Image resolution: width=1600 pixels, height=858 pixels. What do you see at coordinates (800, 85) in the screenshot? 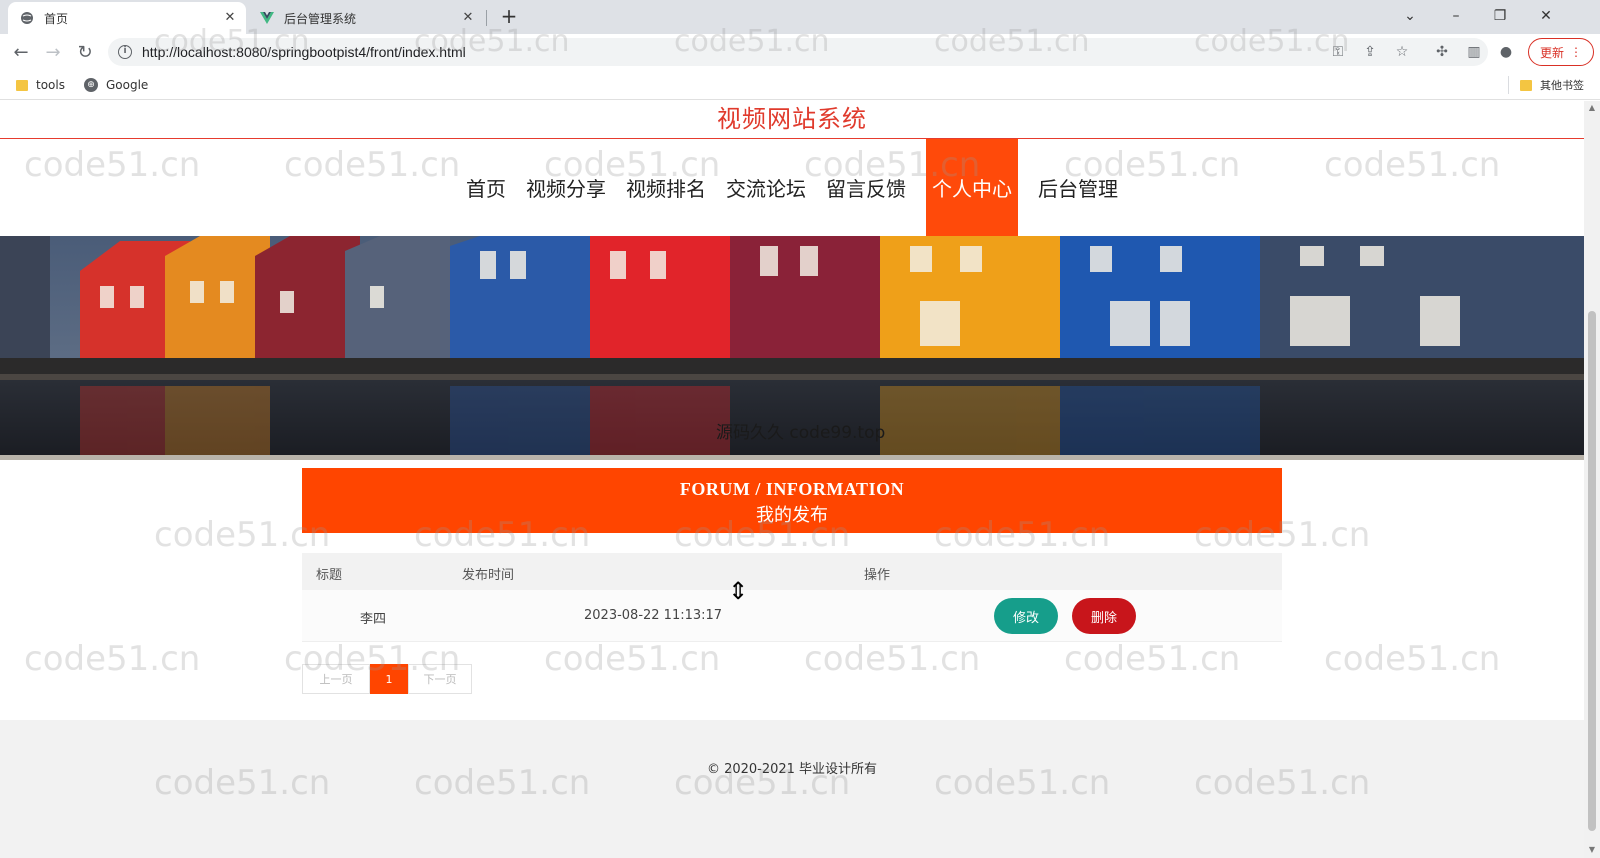
I see `bookmarks-bar: tools ⊕ Google 其他书签` at bounding box center [800, 85].